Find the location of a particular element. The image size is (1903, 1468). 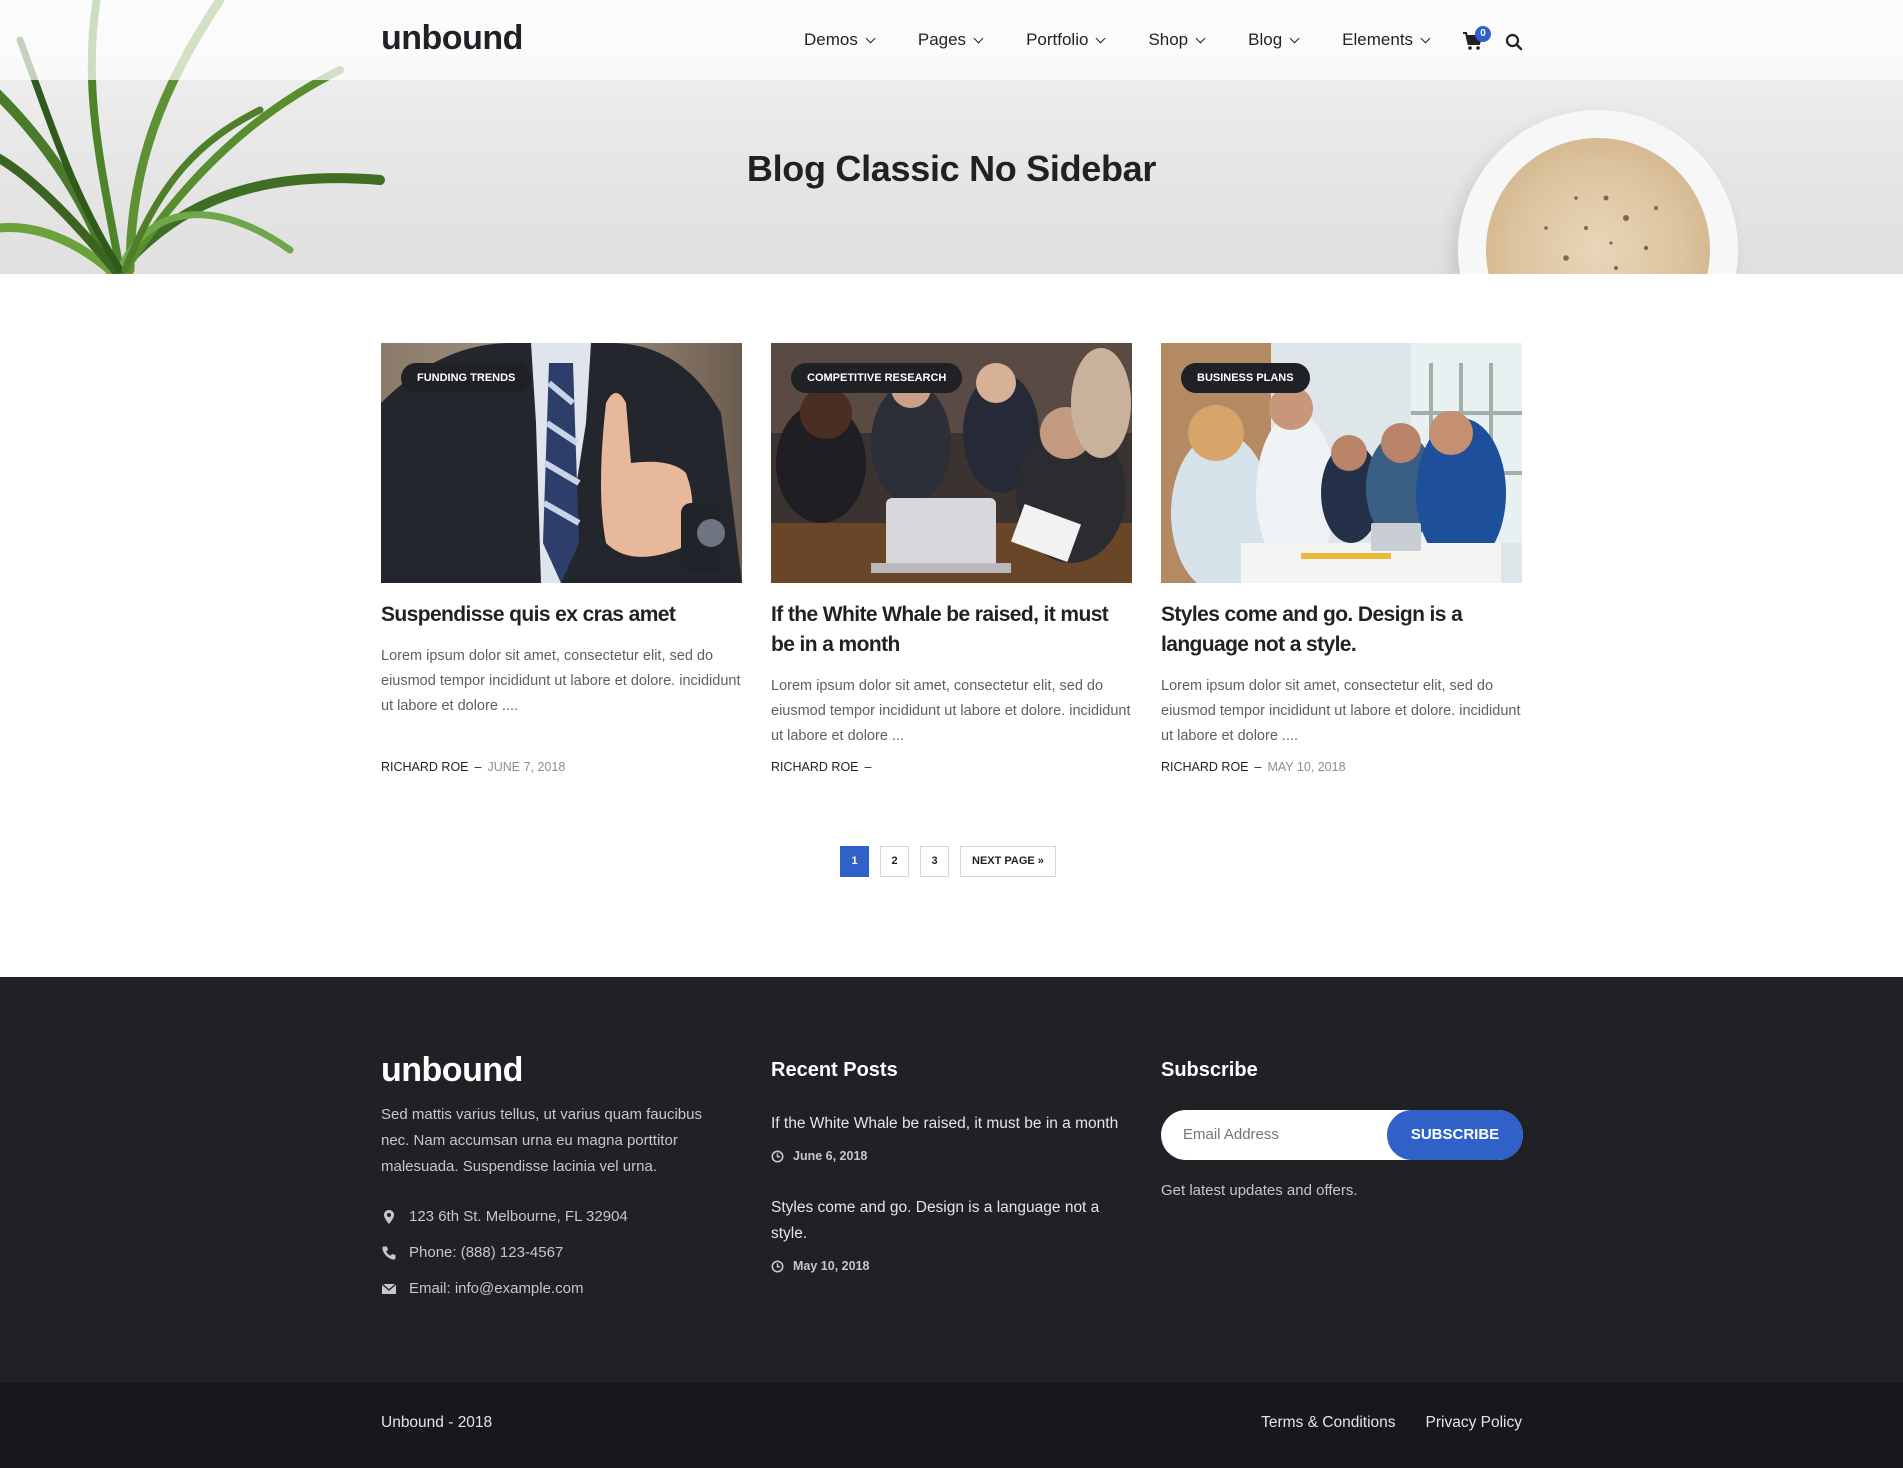

footer-logo: unbound is located at coordinates (452, 1070).